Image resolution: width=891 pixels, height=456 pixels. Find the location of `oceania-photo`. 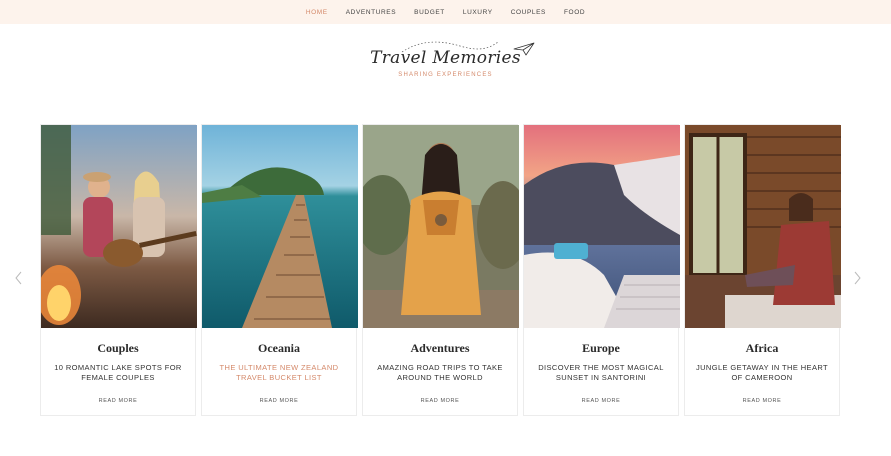

oceania-photo is located at coordinates (280, 226).